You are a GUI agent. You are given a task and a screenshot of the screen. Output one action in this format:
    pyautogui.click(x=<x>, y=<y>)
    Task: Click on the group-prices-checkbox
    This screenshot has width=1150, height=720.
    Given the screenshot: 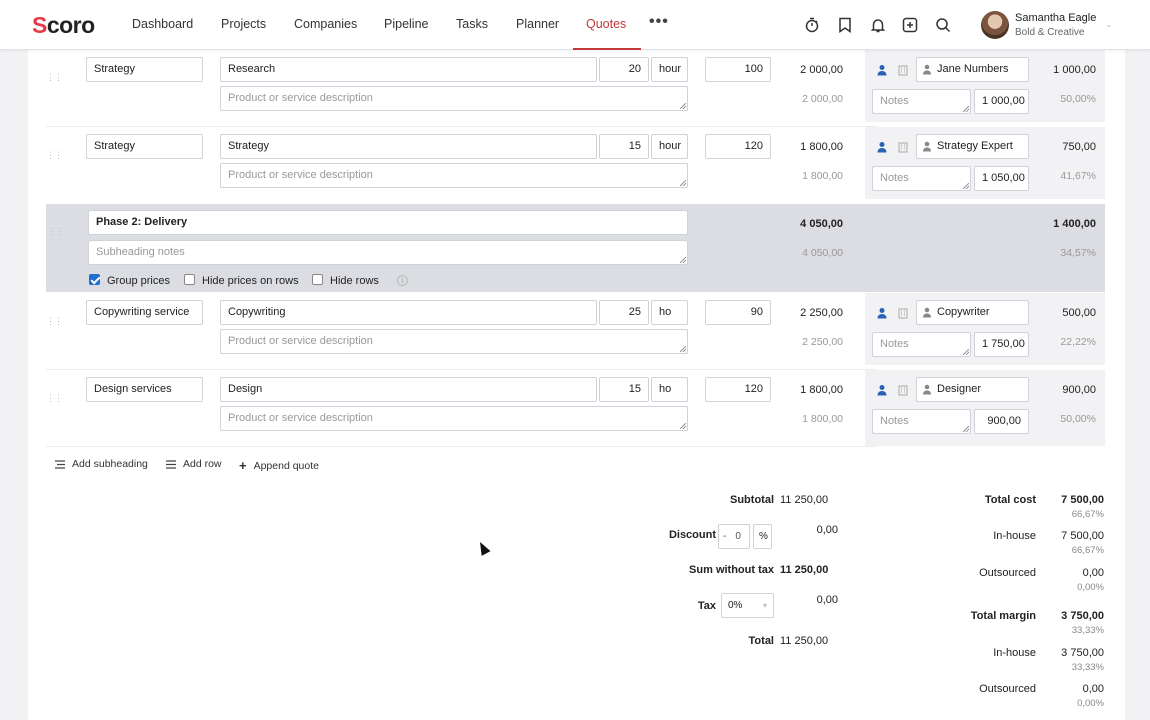 What is the action you would take?
    pyautogui.click(x=94, y=279)
    